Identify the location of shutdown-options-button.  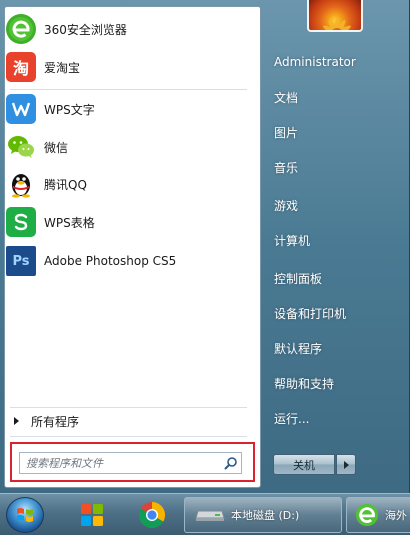
(346, 464).